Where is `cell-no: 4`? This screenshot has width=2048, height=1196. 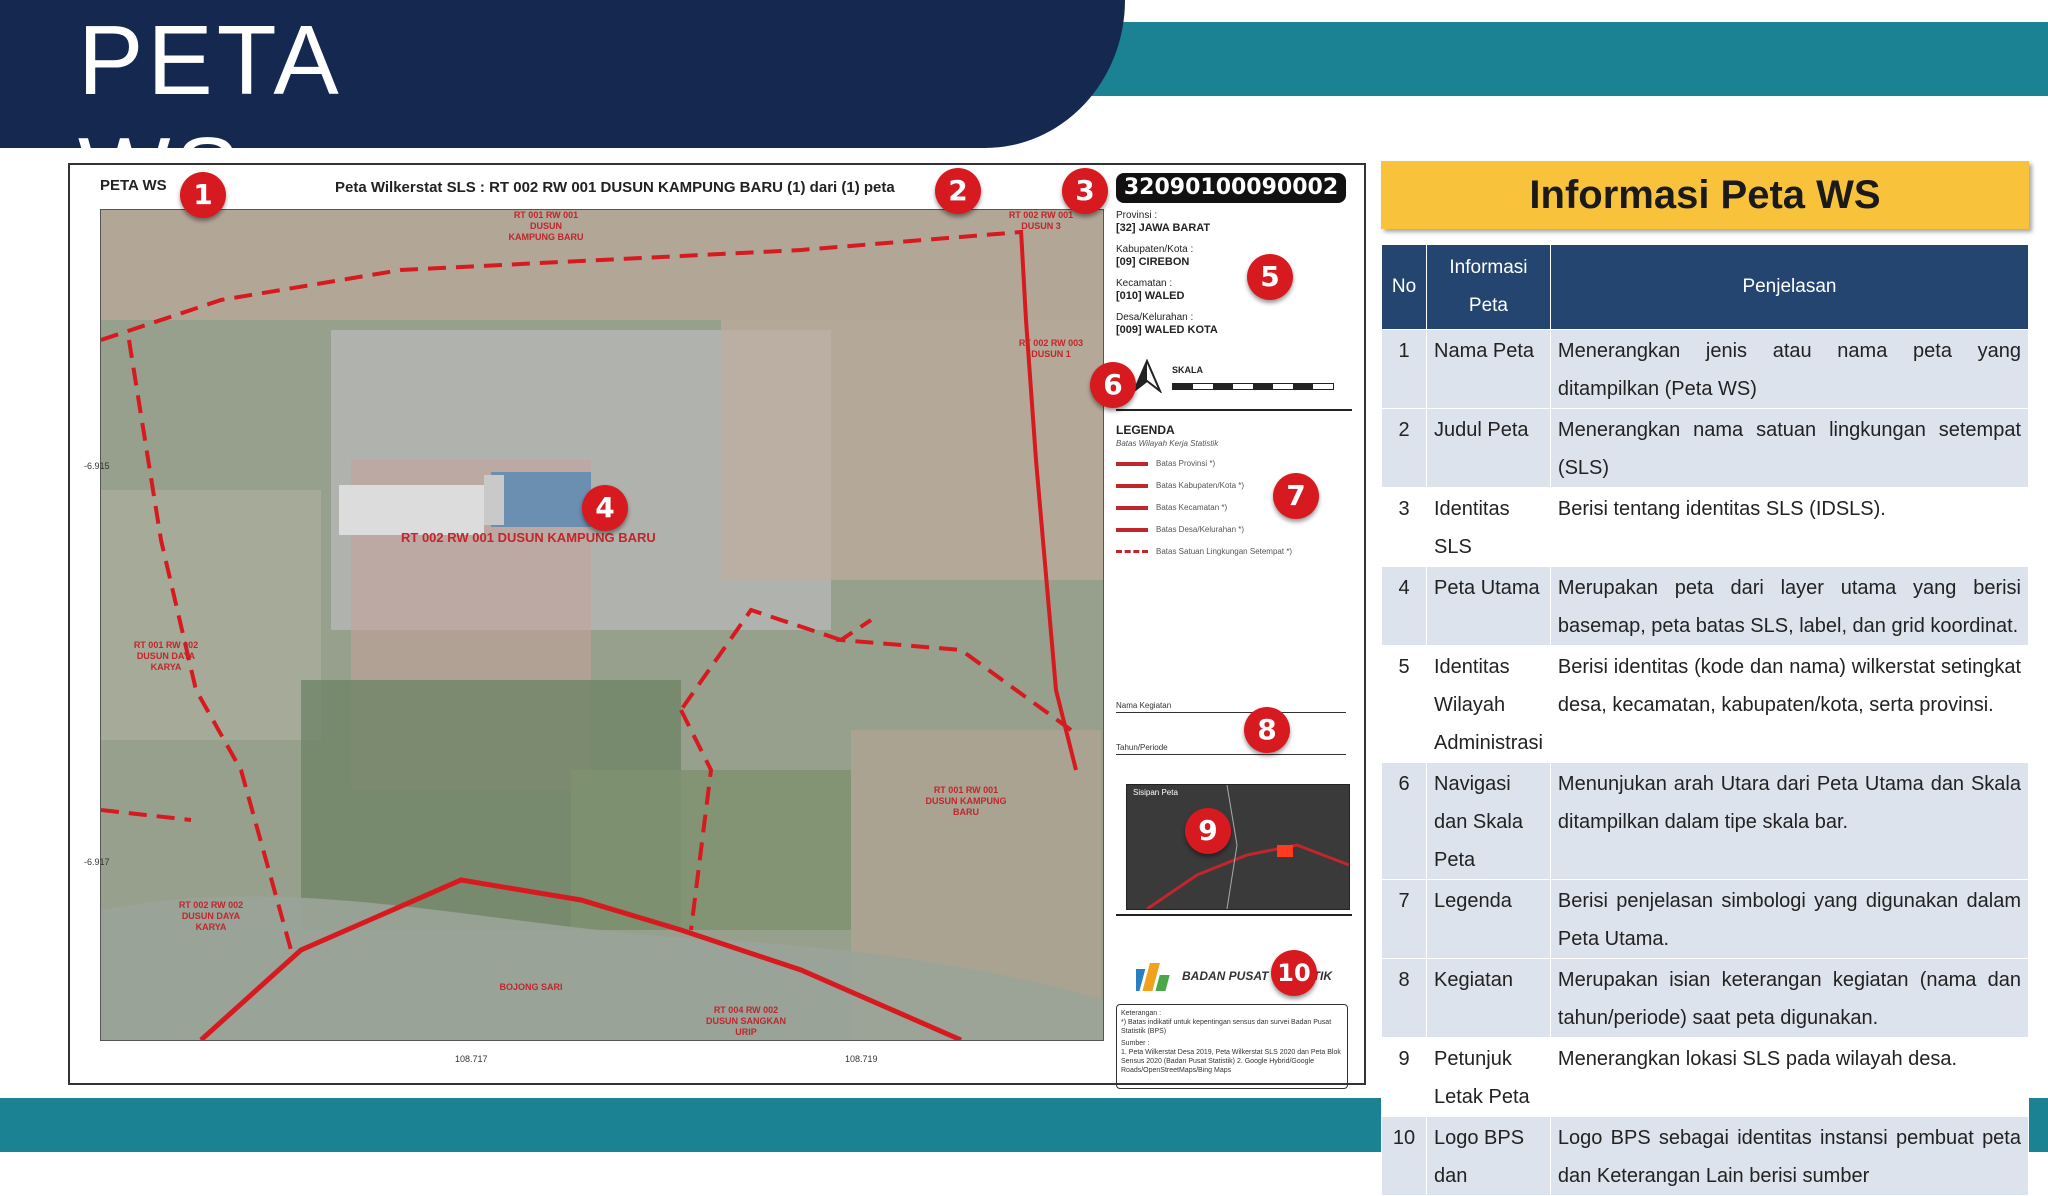
cell-no: 4 is located at coordinates (1404, 606).